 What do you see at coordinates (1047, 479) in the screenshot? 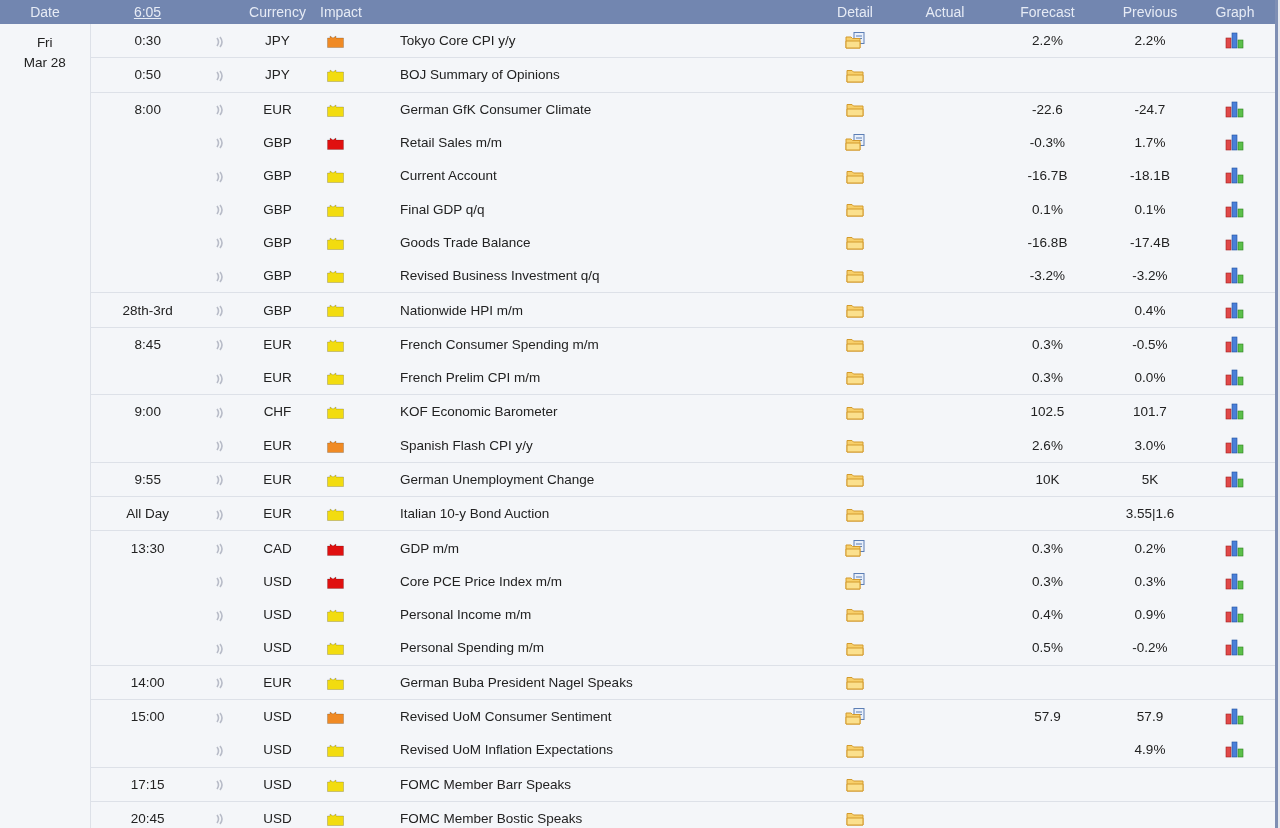
I see `forecast-cell: 10K` at bounding box center [1047, 479].